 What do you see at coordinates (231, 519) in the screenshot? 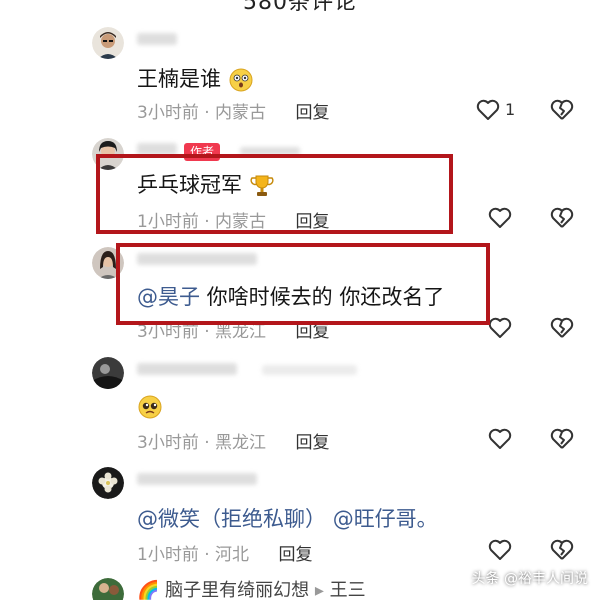
I see `mention-link: @微笑（拒绝私聊）` at bounding box center [231, 519].